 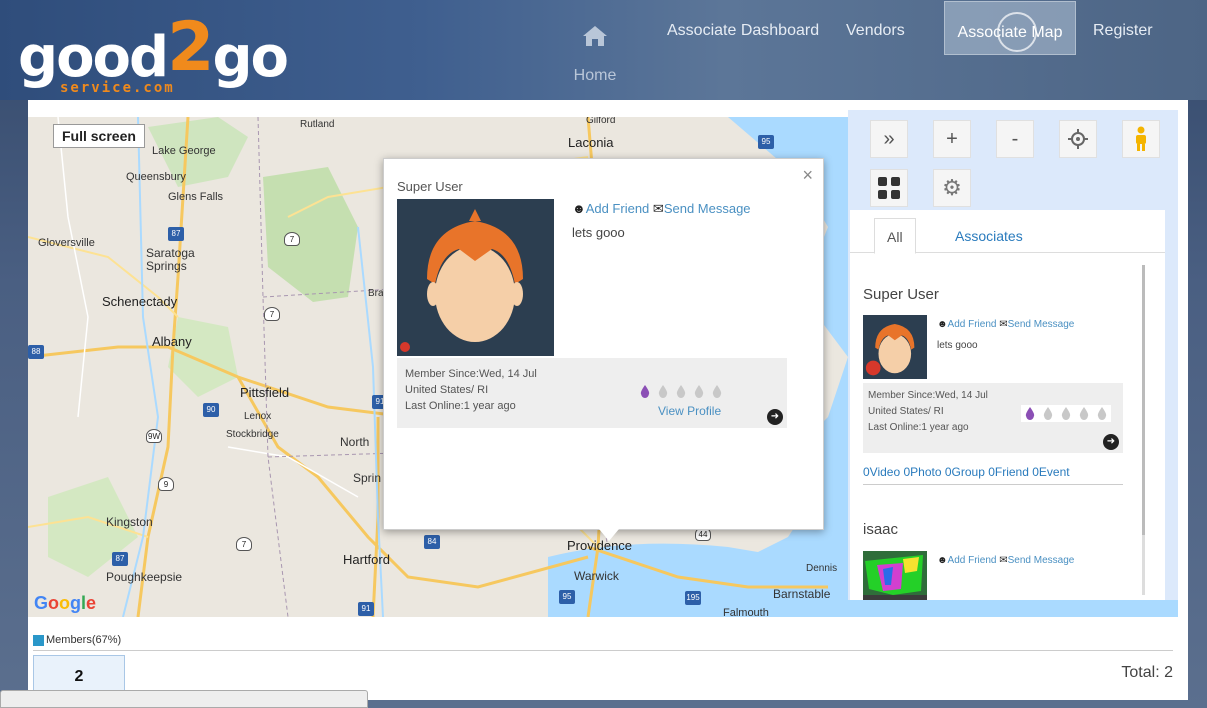 I want to click on map-label-kingston: Kingston, so click(x=129, y=522).